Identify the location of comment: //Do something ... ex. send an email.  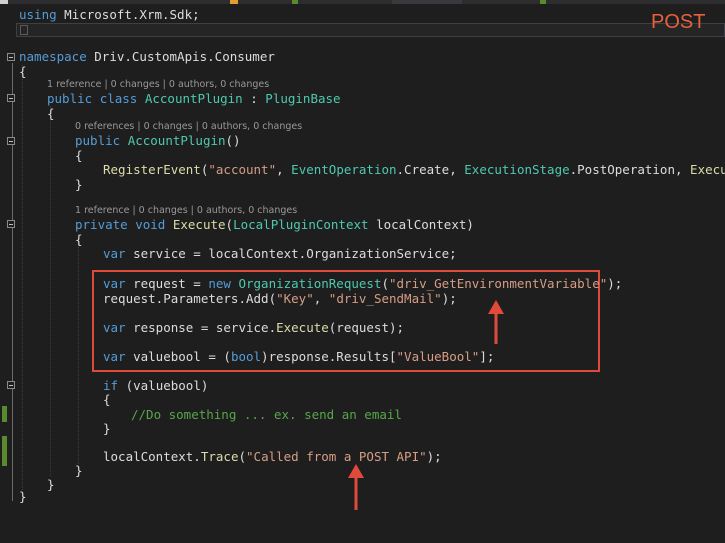
(266, 414).